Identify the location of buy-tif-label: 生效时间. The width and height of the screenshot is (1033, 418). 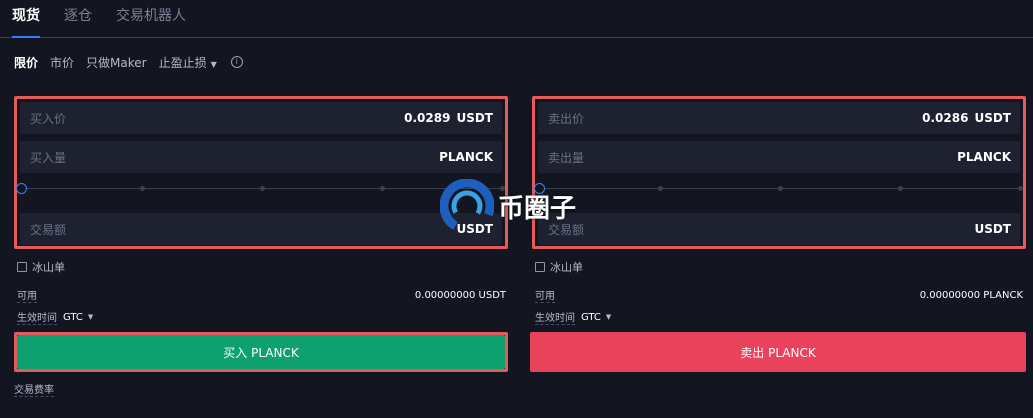
(37, 317).